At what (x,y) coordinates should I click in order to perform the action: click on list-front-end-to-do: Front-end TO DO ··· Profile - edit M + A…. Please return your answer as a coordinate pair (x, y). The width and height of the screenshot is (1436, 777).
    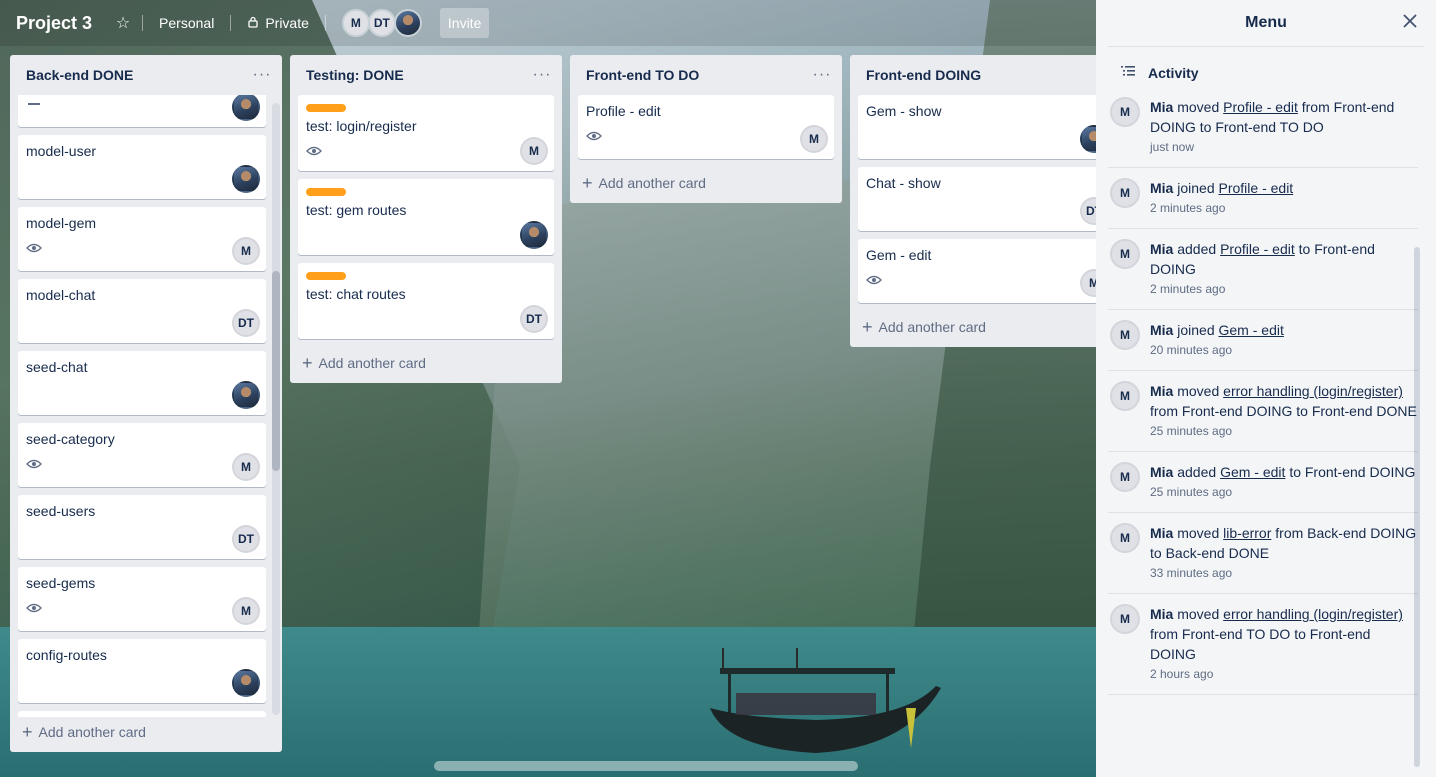
    Looking at the image, I should click on (706, 129).